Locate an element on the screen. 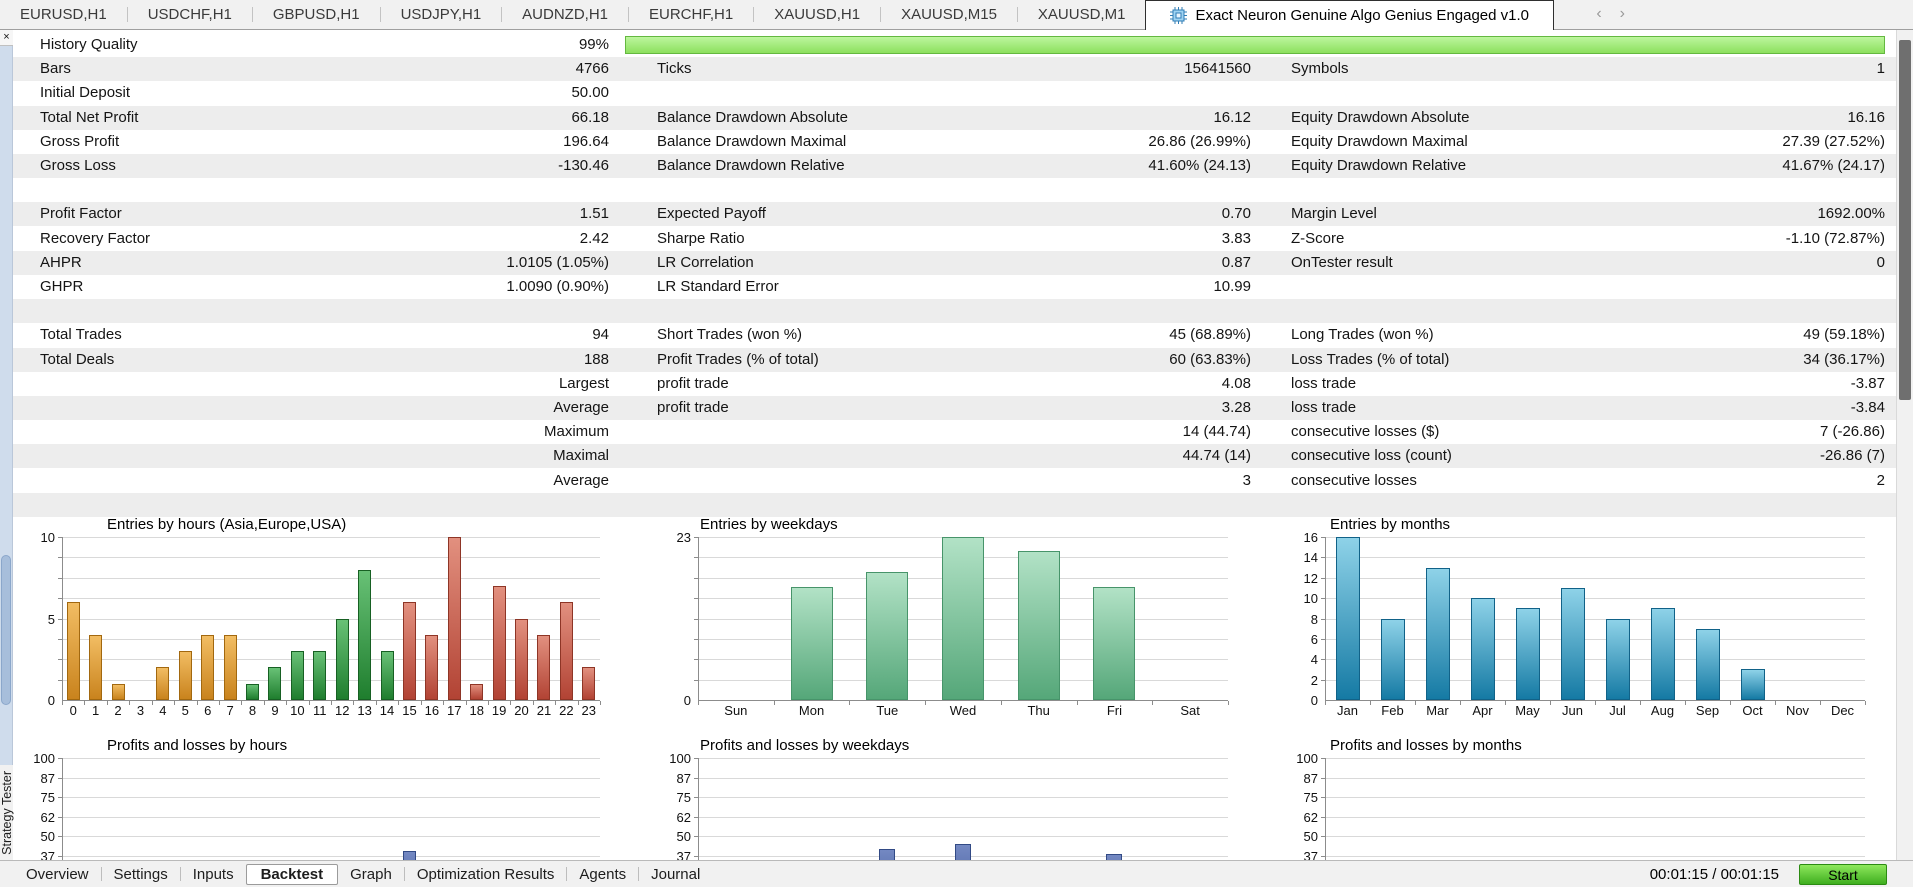  x-axis-label: Jun is located at coordinates (1572, 710).